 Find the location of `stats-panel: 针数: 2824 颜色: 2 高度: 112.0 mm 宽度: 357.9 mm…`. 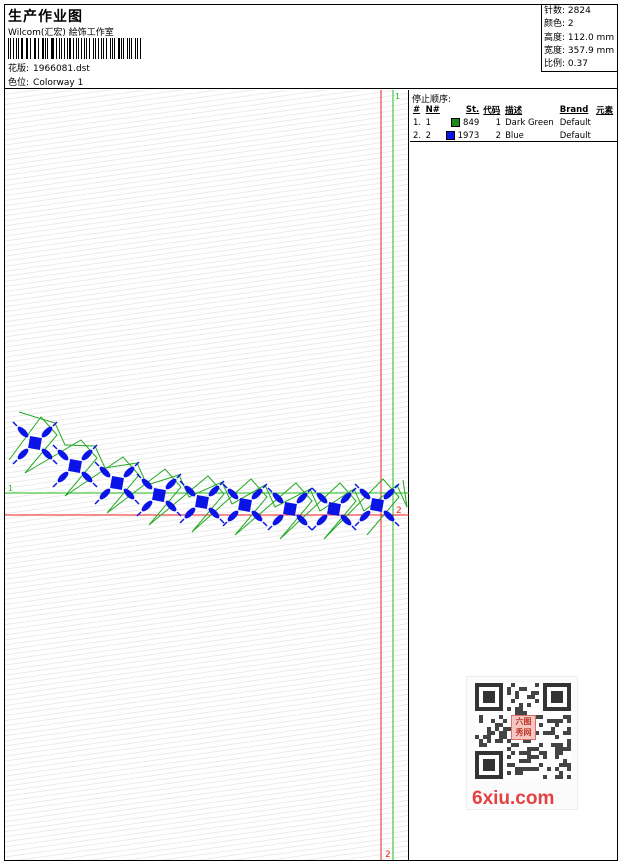

stats-panel: 针数: 2824 颜色: 2 高度: 112.0 mm 宽度: 357.9 mm… is located at coordinates (579, 38).